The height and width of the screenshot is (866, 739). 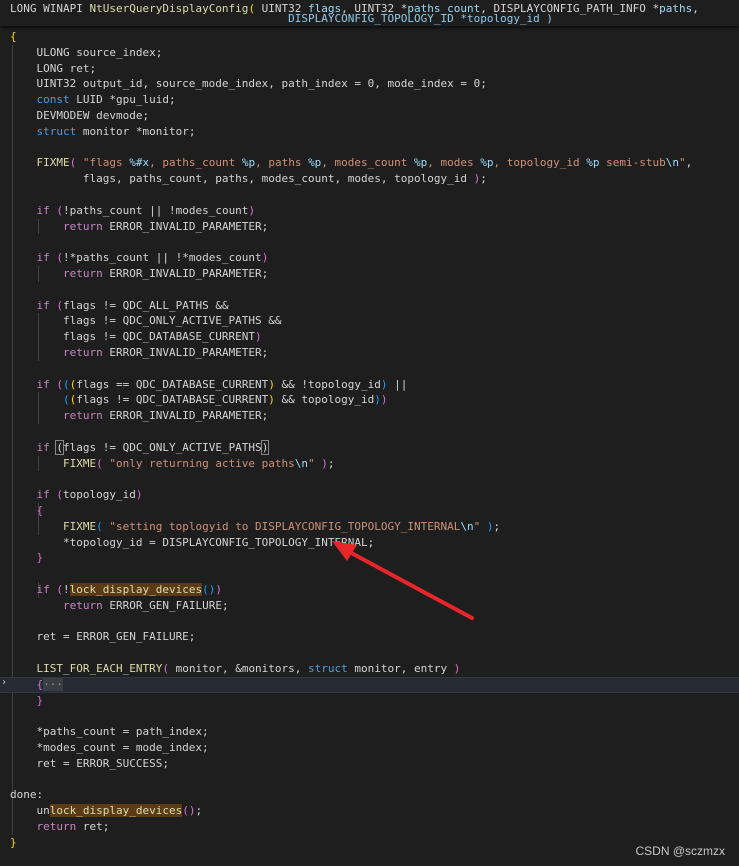 What do you see at coordinates (103, 132) in the screenshot?
I see `code-line: struct monitor *monitor;` at bounding box center [103, 132].